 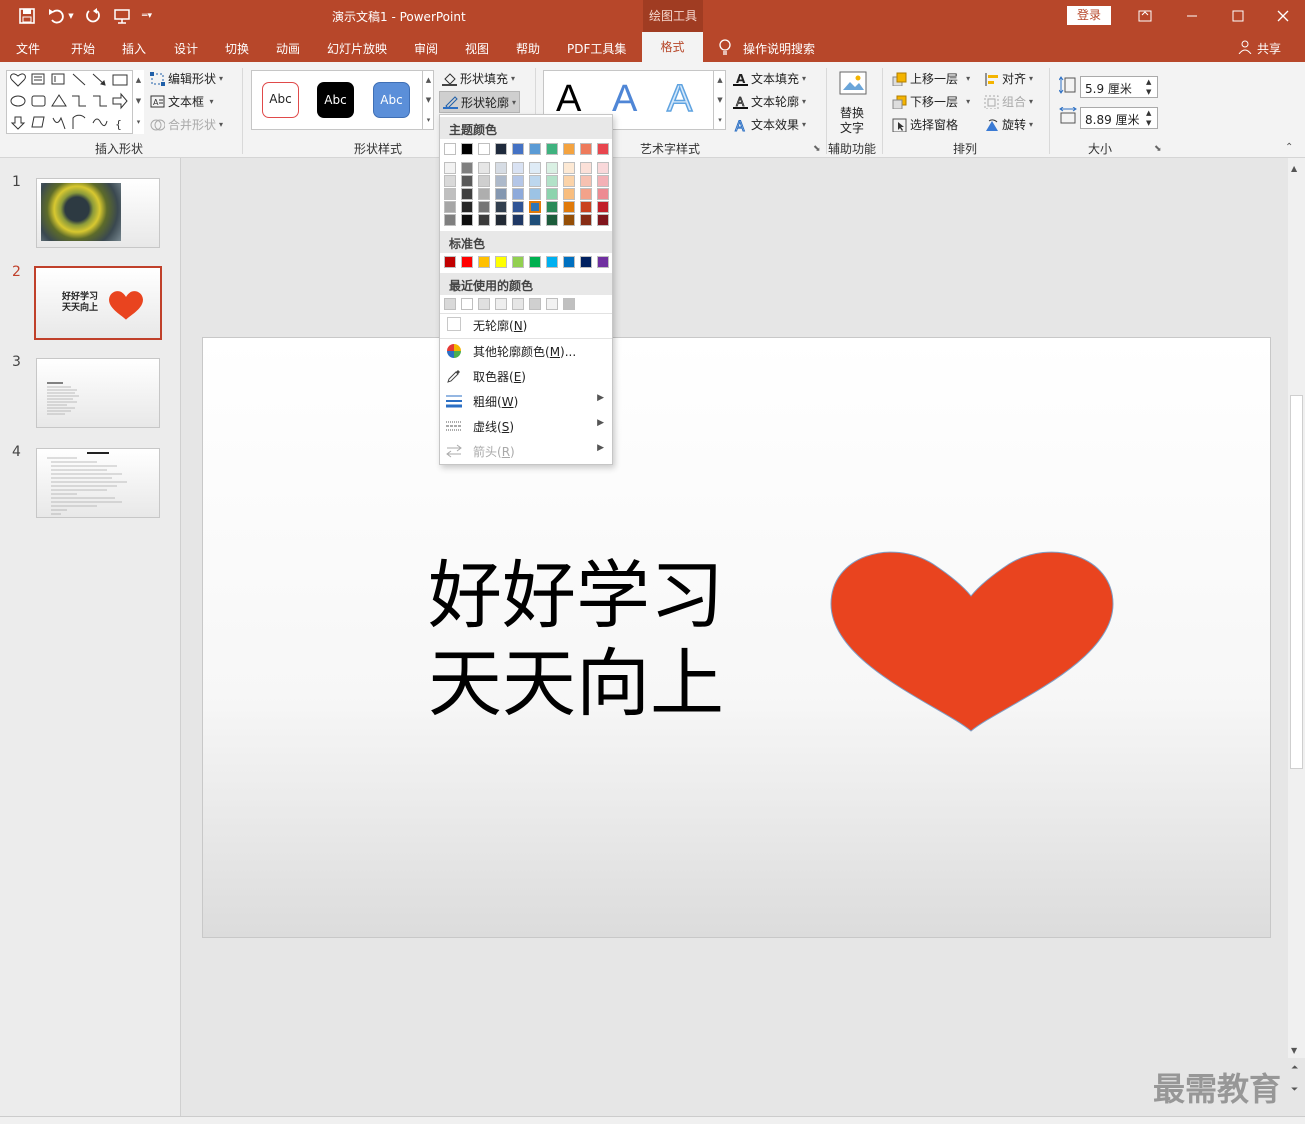 I want to click on minimize-icon, so click(x=1192, y=16).